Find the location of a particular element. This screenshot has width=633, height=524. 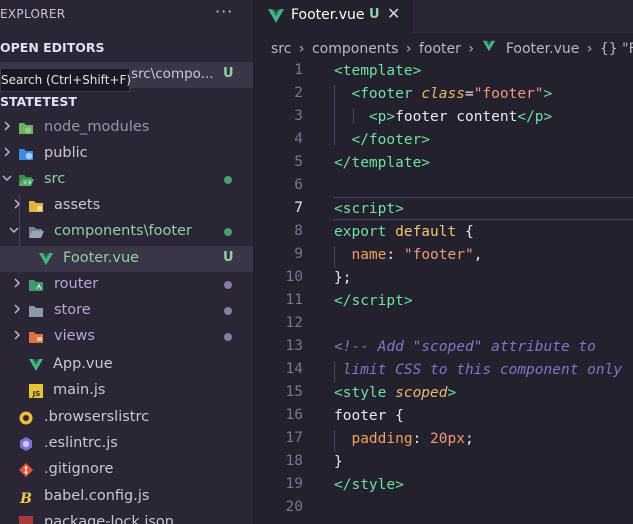

breadcrumb-item: src is located at coordinates (281, 49).